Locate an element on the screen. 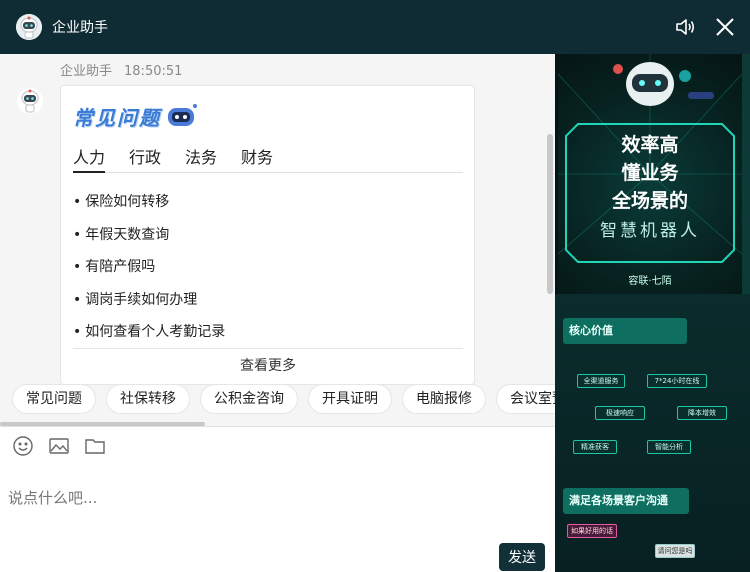  promo-tag: 如果好用的话 is located at coordinates (592, 531).